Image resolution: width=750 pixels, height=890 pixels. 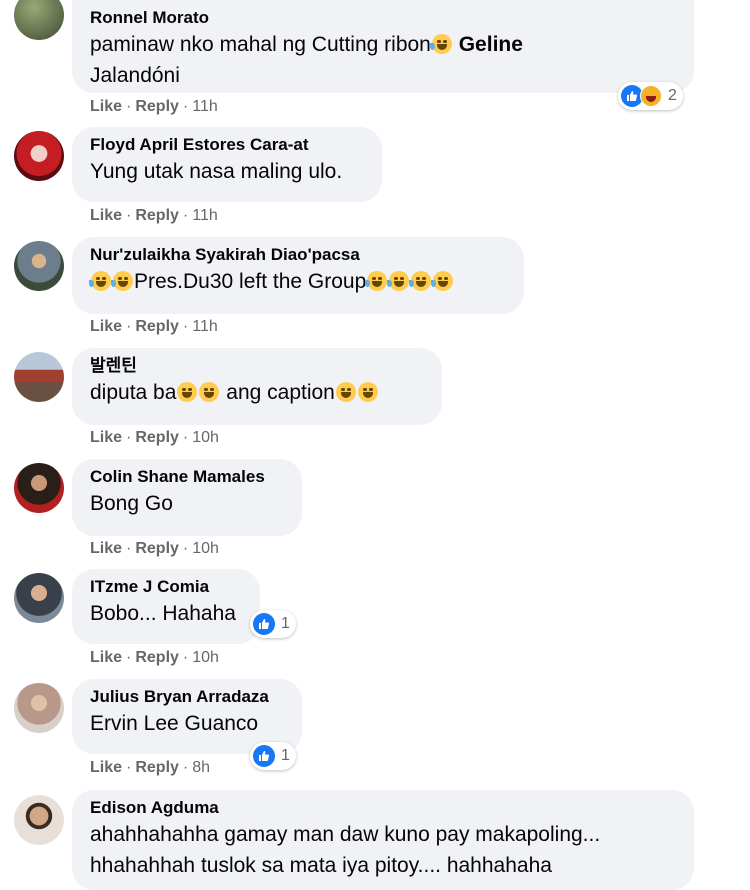 What do you see at coordinates (163, 613) in the screenshot?
I see `comment-text: Bobo... Hahaha` at bounding box center [163, 613].